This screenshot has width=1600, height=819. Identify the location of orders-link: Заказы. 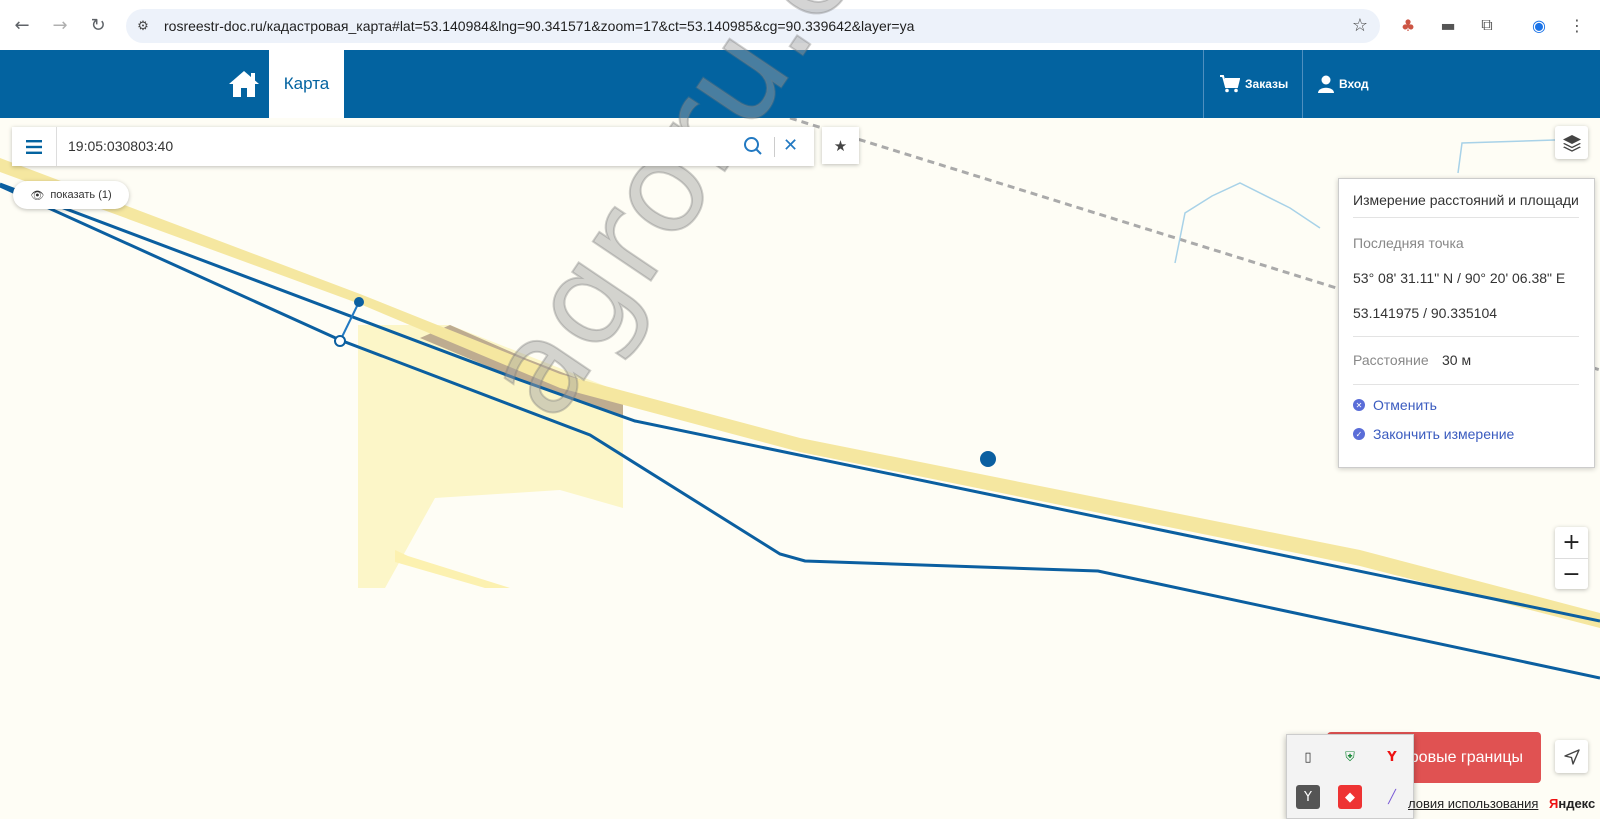
(1254, 84).